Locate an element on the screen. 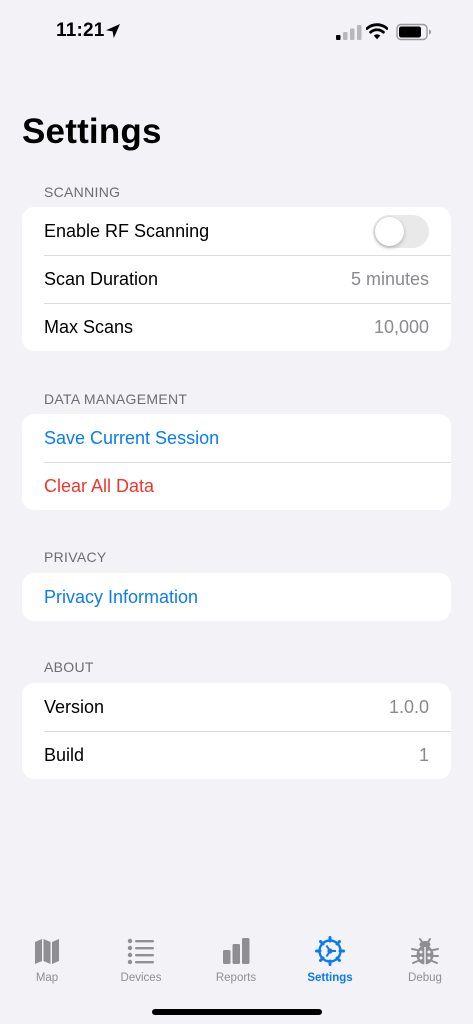  privacy-information-button: Privacy Information is located at coordinates (236, 597).